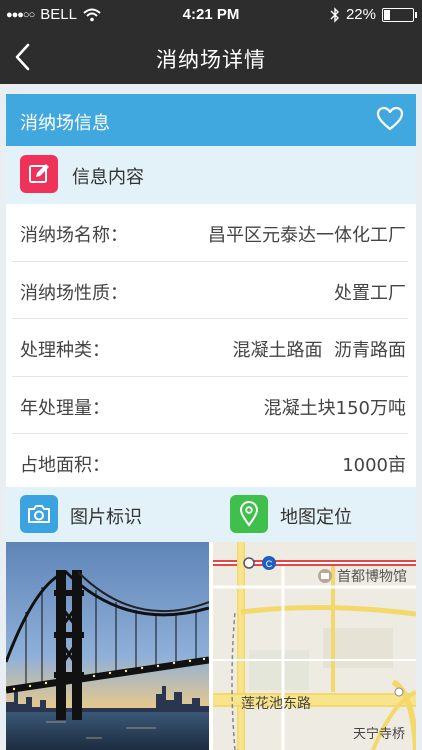 The width and height of the screenshot is (422, 750). I want to click on info-row-value: 昌平区元泰达一体化工厂, so click(307, 235).